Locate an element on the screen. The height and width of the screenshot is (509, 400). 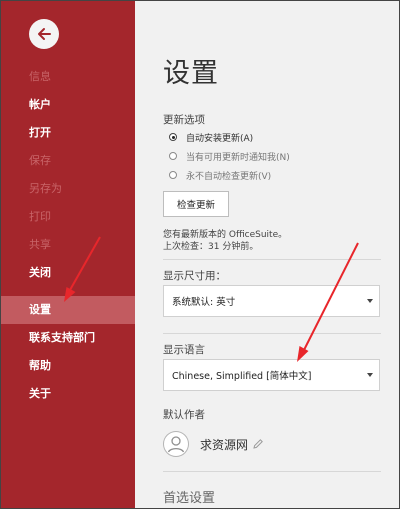
user-icon is located at coordinates (176, 444).